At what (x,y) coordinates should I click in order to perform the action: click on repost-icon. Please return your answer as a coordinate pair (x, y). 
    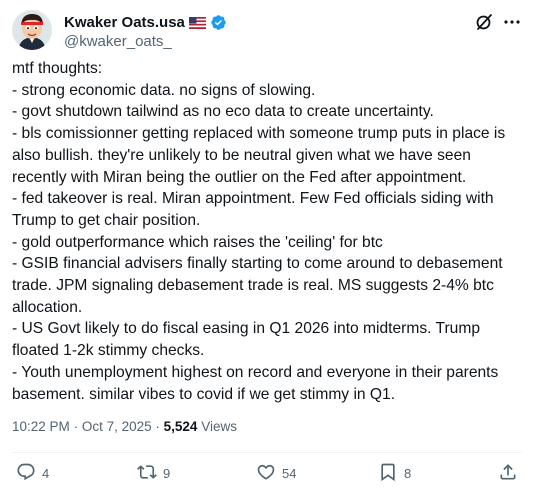
    Looking at the image, I should click on (147, 473).